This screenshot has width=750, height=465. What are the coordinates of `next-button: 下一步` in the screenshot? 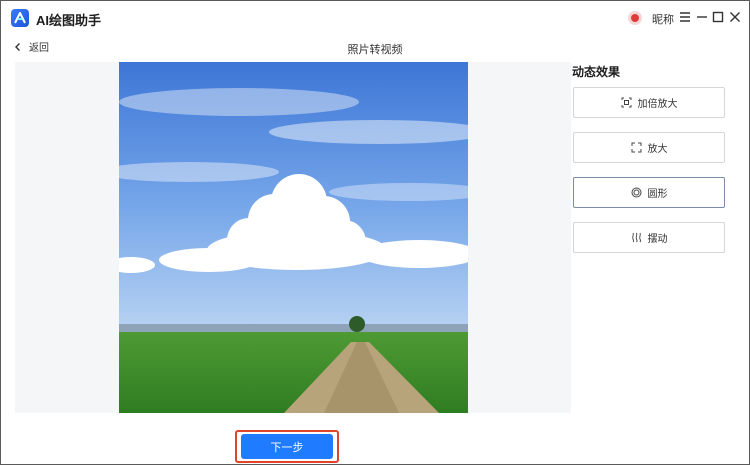 It's located at (287, 446).